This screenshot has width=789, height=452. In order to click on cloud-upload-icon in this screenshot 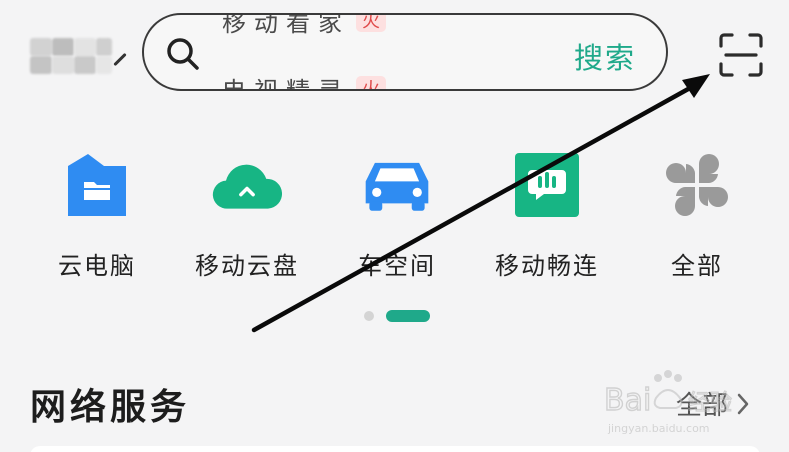, I will do `click(247, 186)`.